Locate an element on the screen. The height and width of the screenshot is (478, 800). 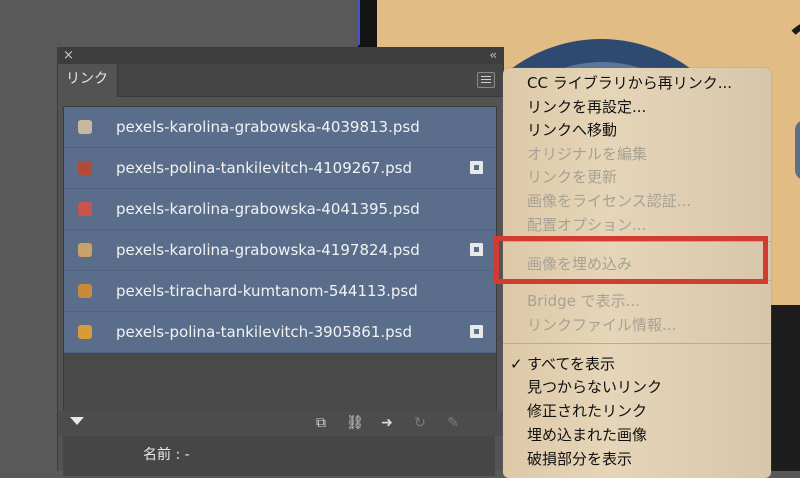
checkmark-icon: ✓ is located at coordinates (516, 364).